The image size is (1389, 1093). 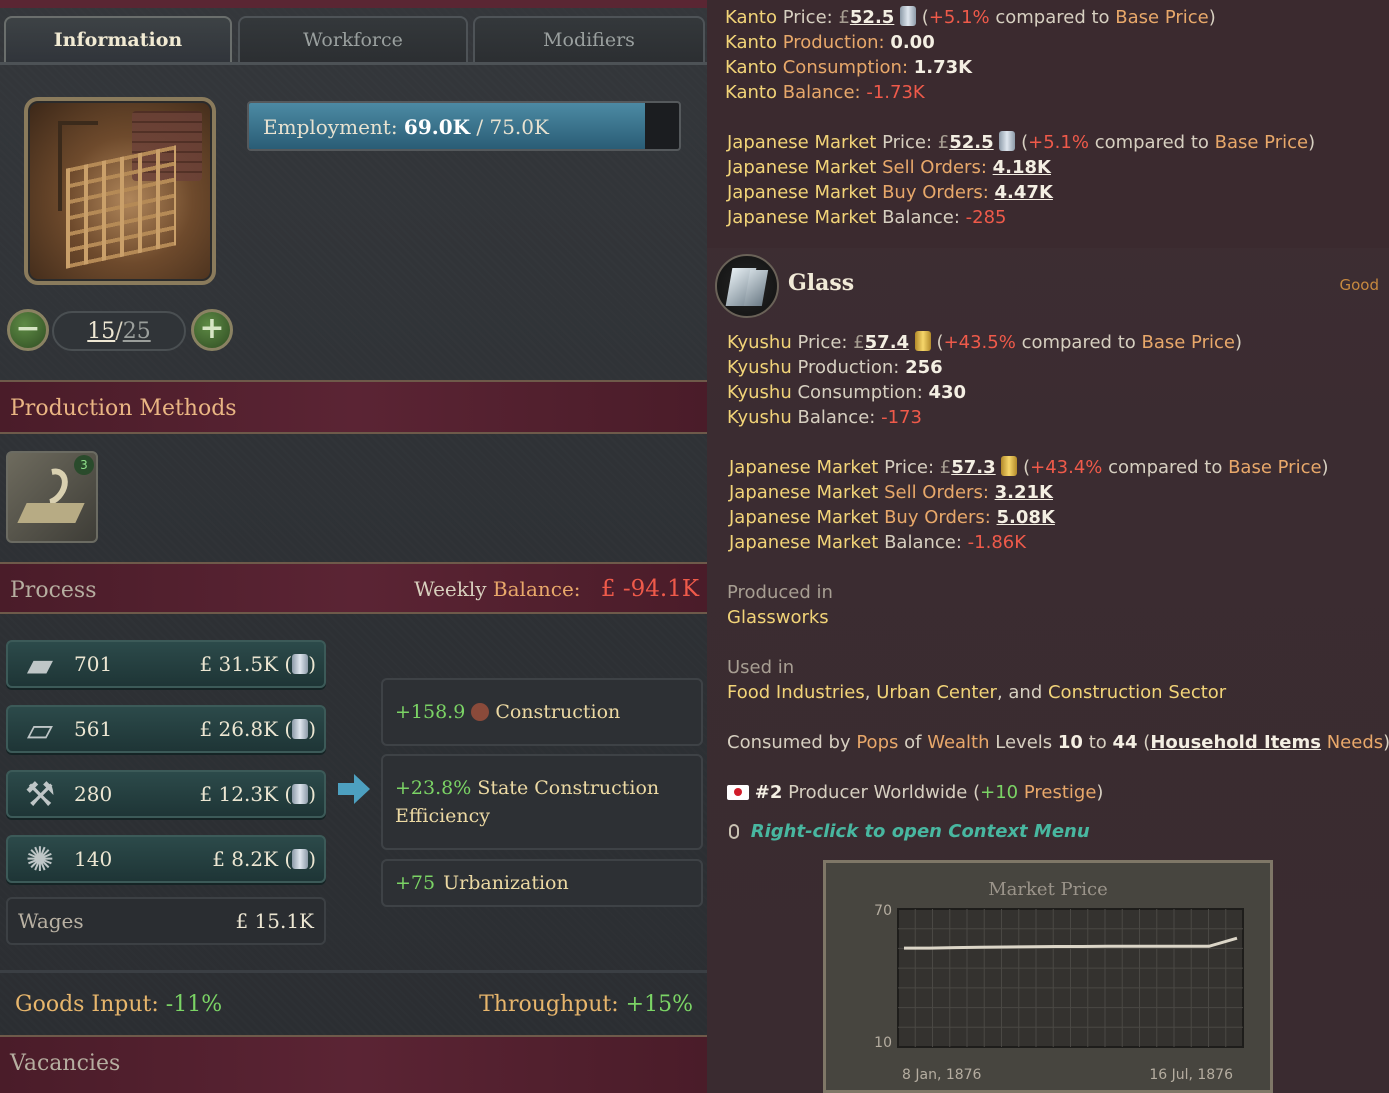 What do you see at coordinates (450, 589) in the screenshot?
I see `weekly-label: Weekly` at bounding box center [450, 589].